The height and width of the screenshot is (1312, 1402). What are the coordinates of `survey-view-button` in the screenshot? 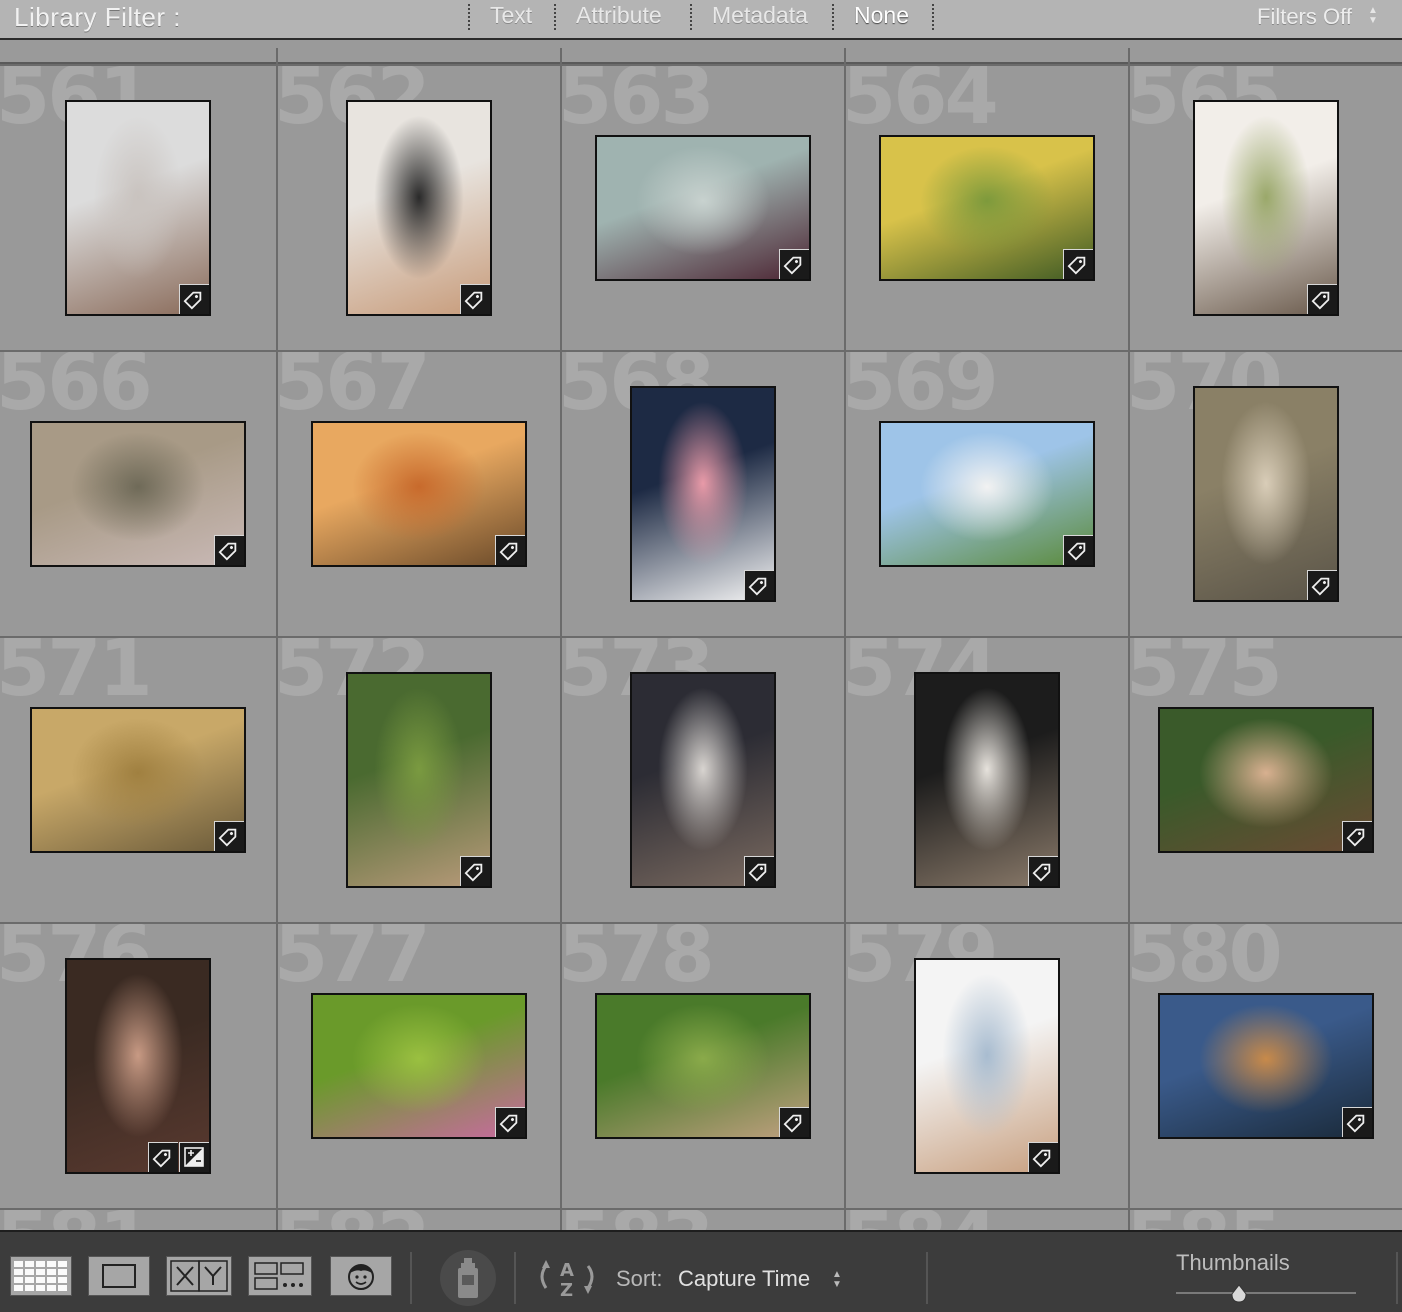 It's located at (280, 1276).